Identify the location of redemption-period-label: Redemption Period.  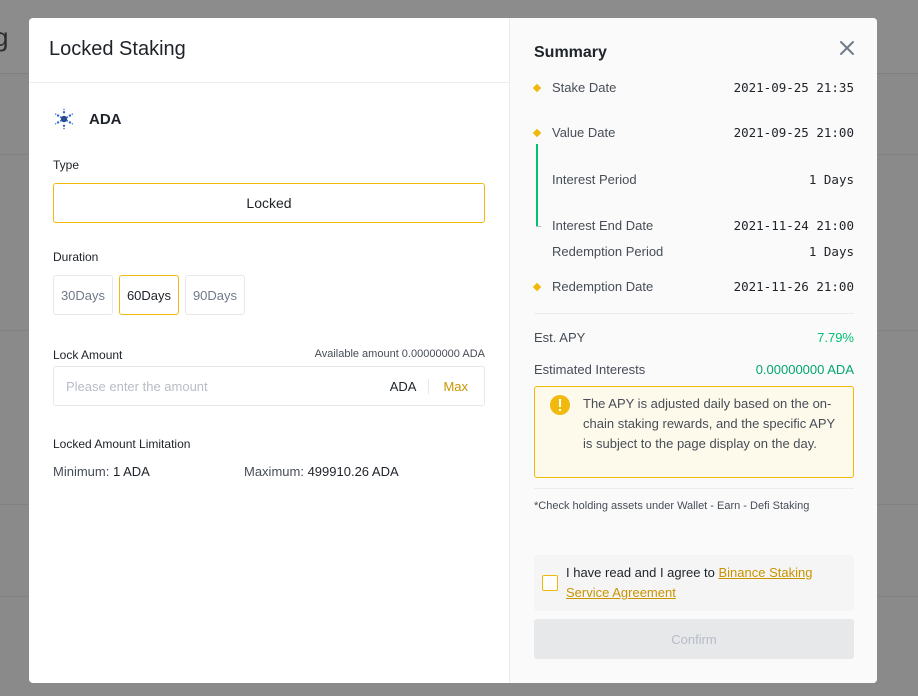
(608, 251).